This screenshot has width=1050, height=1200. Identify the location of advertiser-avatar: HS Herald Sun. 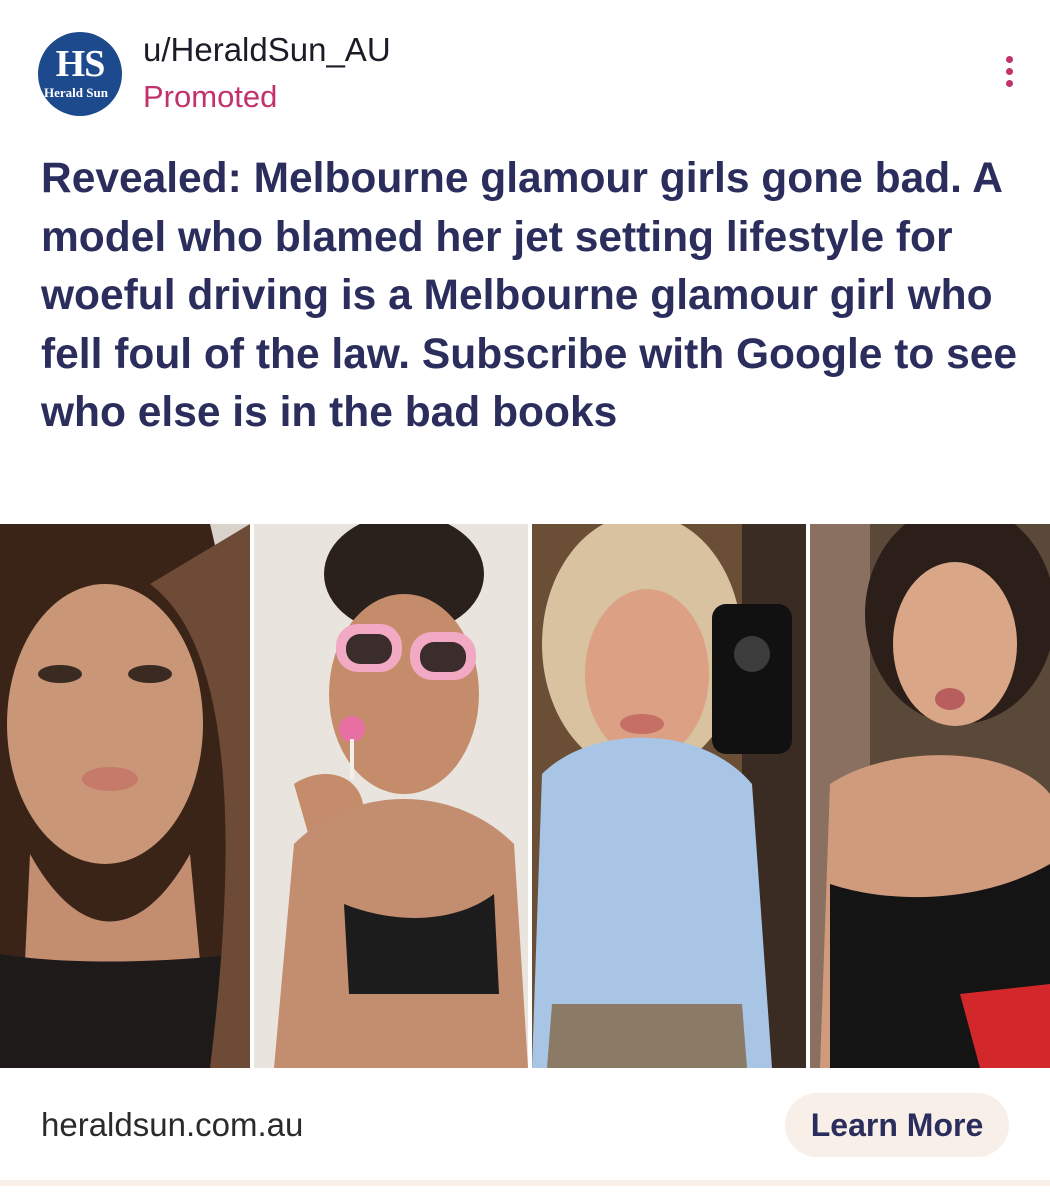
(80, 74).